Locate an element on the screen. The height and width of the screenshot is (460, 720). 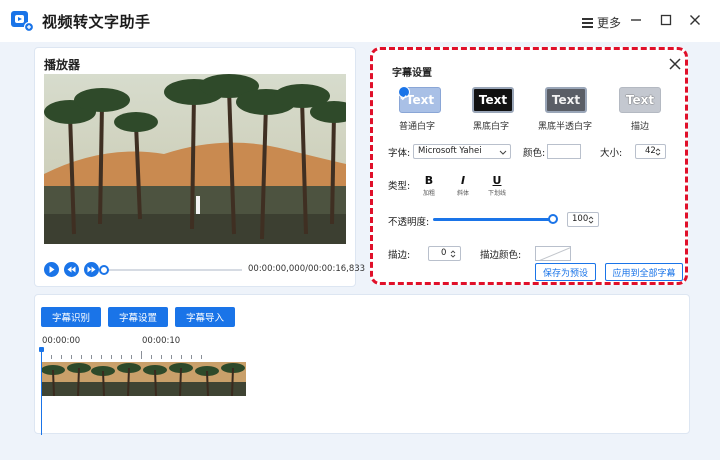
subtitle-recognition-button: 字幕识别 is located at coordinates (71, 317).